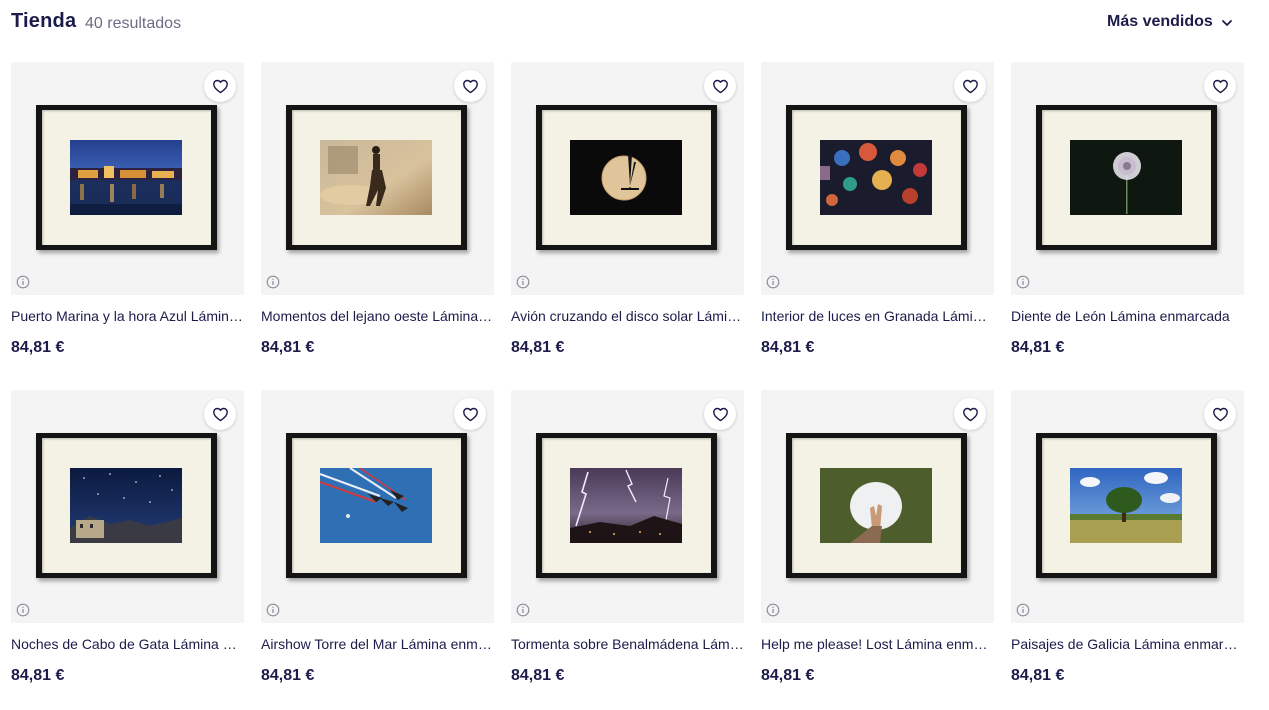 Image resolution: width=1269 pixels, height=710 pixels. Describe the element at coordinates (44, 21) in the screenshot. I see `page-title: Tienda` at that location.